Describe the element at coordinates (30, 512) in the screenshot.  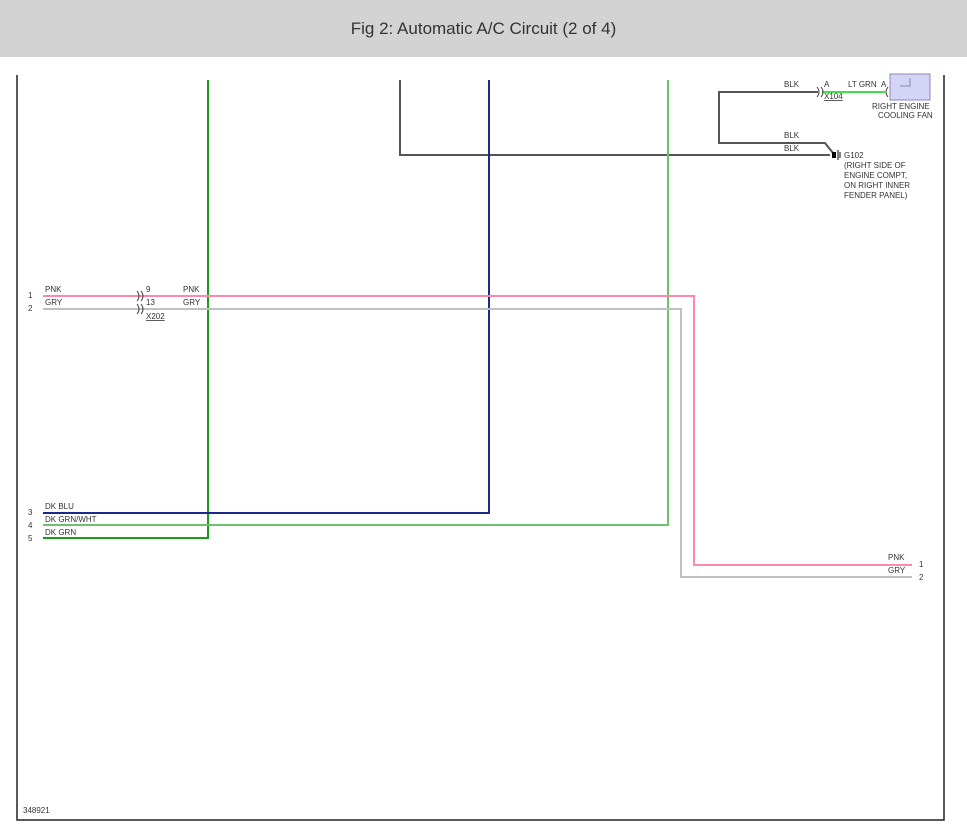
I see `pin-num: 3` at that location.